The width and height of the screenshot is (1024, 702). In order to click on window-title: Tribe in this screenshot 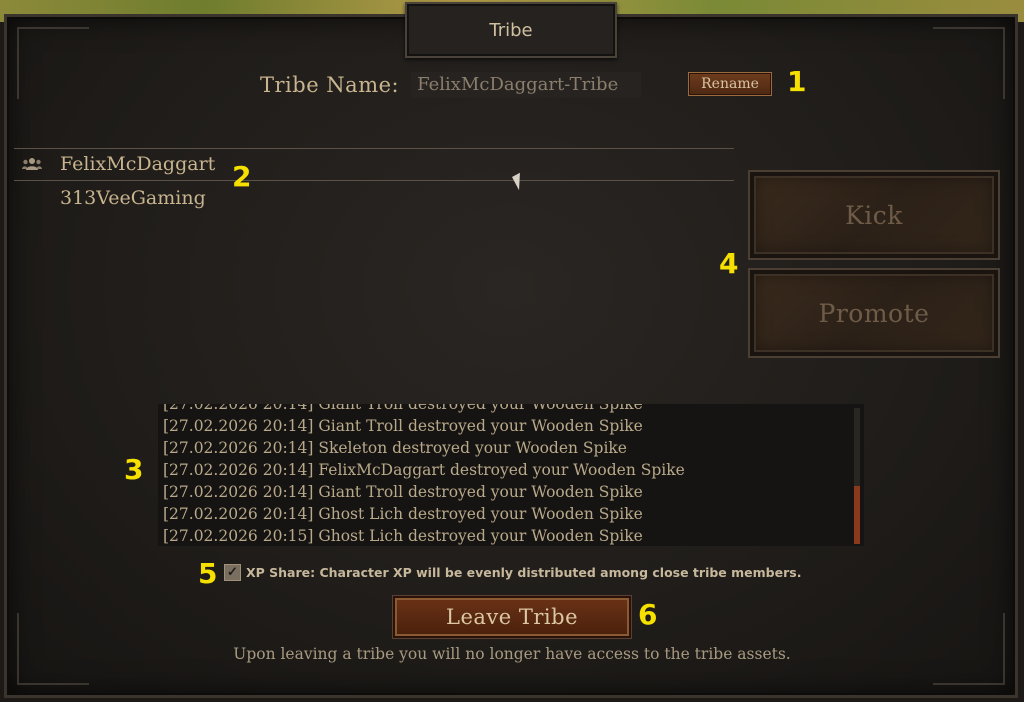, I will do `click(511, 30)`.